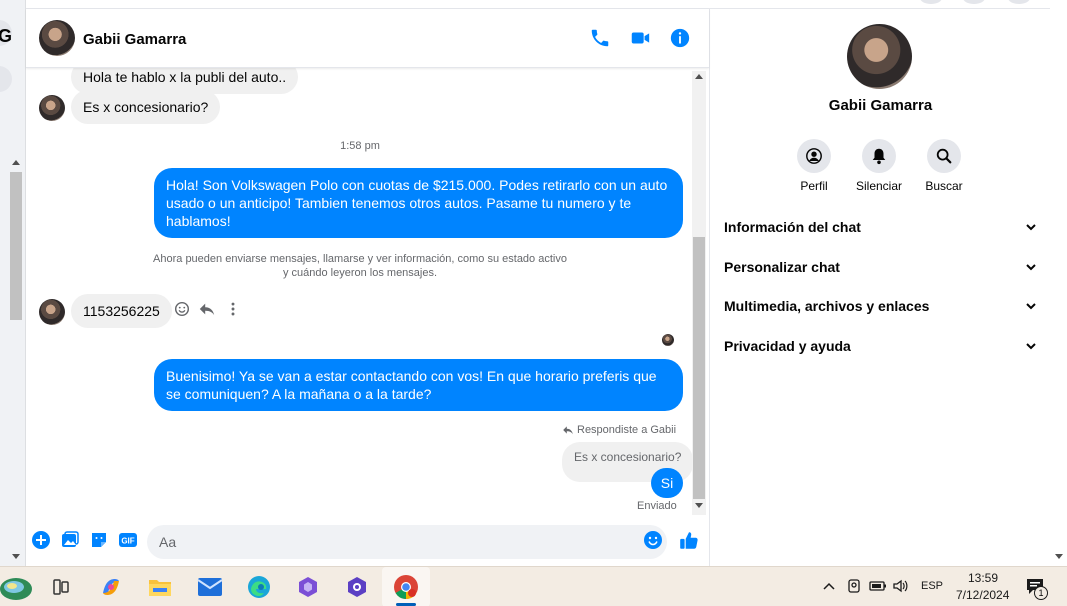 This screenshot has height=606, width=1067. Describe the element at coordinates (699, 505) in the screenshot. I see `chat-scroll-down-icon` at that location.